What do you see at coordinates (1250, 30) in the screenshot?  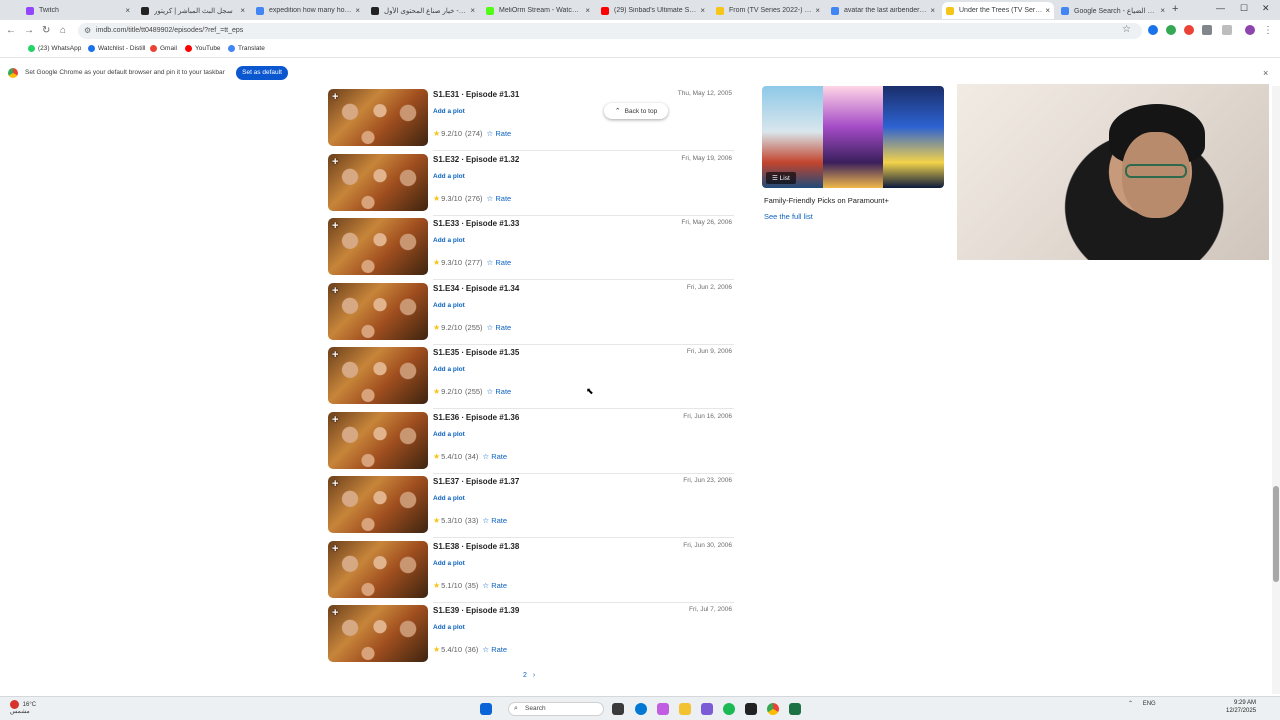 I see `profile-avatar` at bounding box center [1250, 30].